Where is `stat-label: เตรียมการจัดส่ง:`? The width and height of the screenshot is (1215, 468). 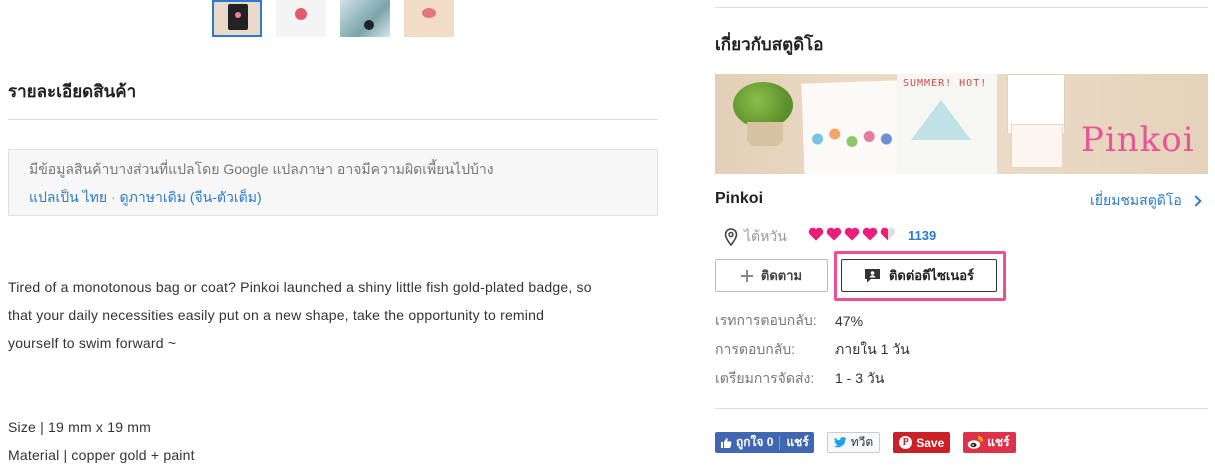 stat-label: เตรียมการจัดส่ง: is located at coordinates (765, 377).